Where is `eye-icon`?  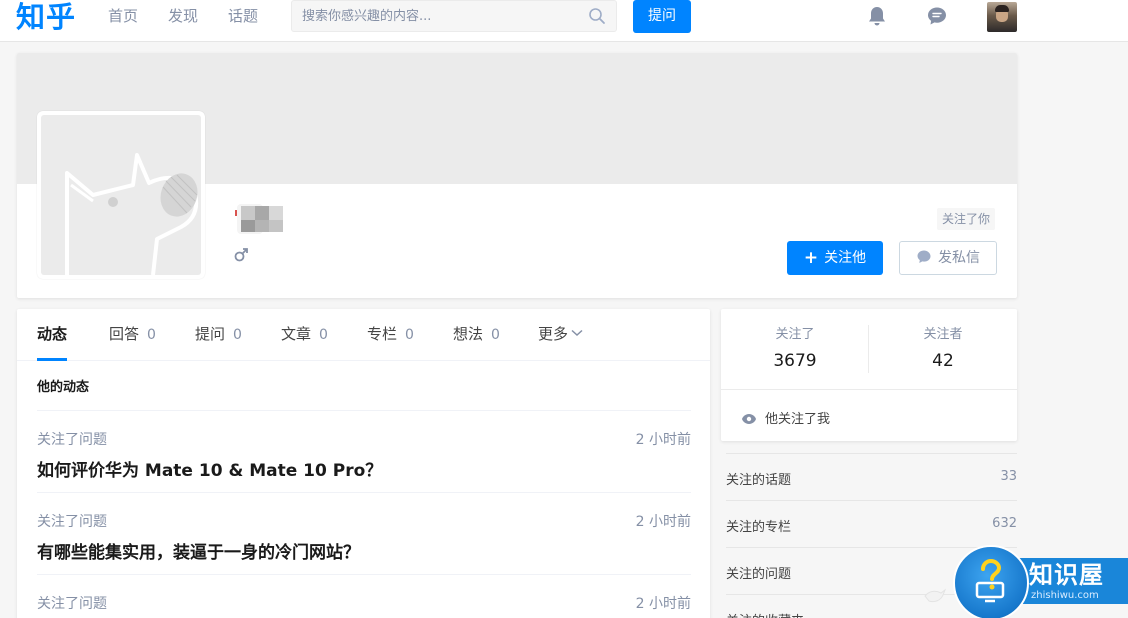
eye-icon is located at coordinates (749, 419).